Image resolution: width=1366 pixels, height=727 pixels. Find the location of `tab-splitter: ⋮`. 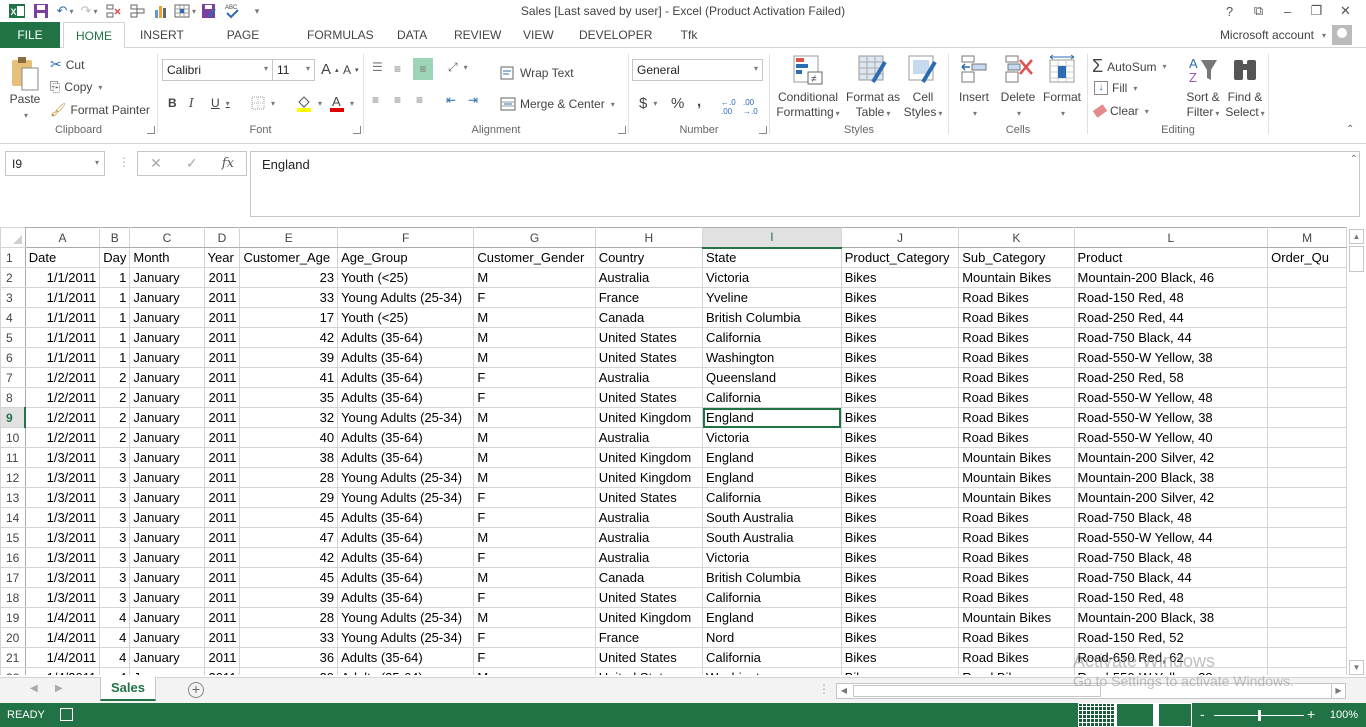

tab-splitter: ⋮ is located at coordinates (824, 689).